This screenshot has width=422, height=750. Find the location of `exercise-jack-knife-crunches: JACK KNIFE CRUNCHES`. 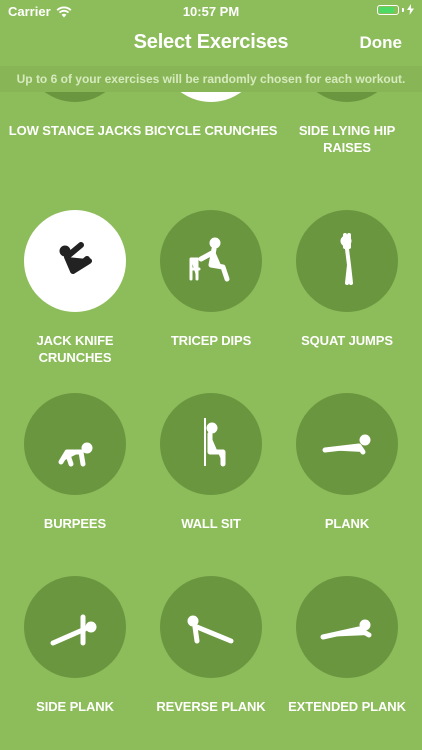

exercise-jack-knife-crunches: JACK KNIFE CRUNCHES is located at coordinates (75, 288).